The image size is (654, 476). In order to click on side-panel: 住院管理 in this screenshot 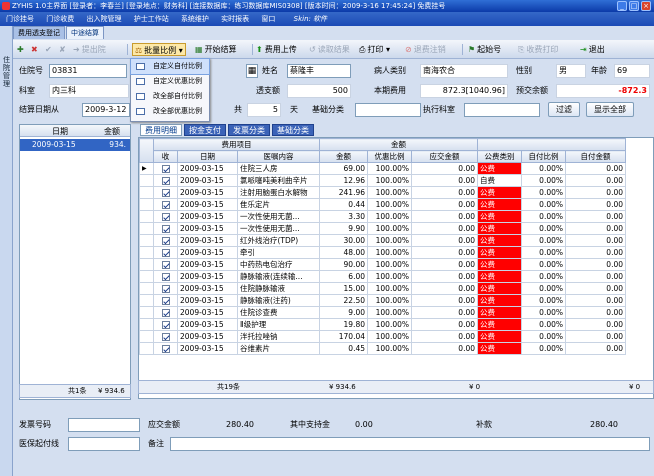, I will do `click(6, 251)`.